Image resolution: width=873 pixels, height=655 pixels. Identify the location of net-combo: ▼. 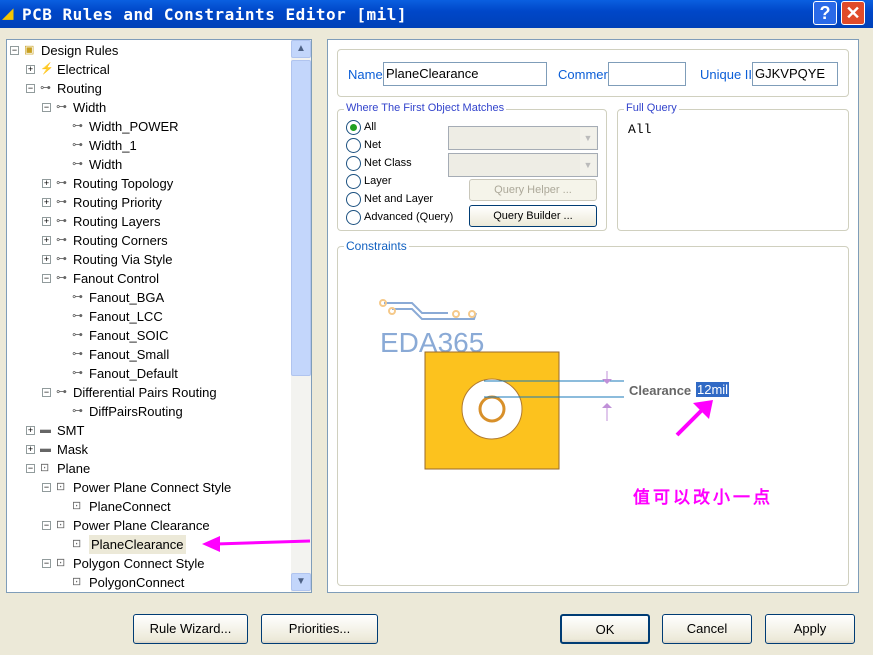
(523, 138).